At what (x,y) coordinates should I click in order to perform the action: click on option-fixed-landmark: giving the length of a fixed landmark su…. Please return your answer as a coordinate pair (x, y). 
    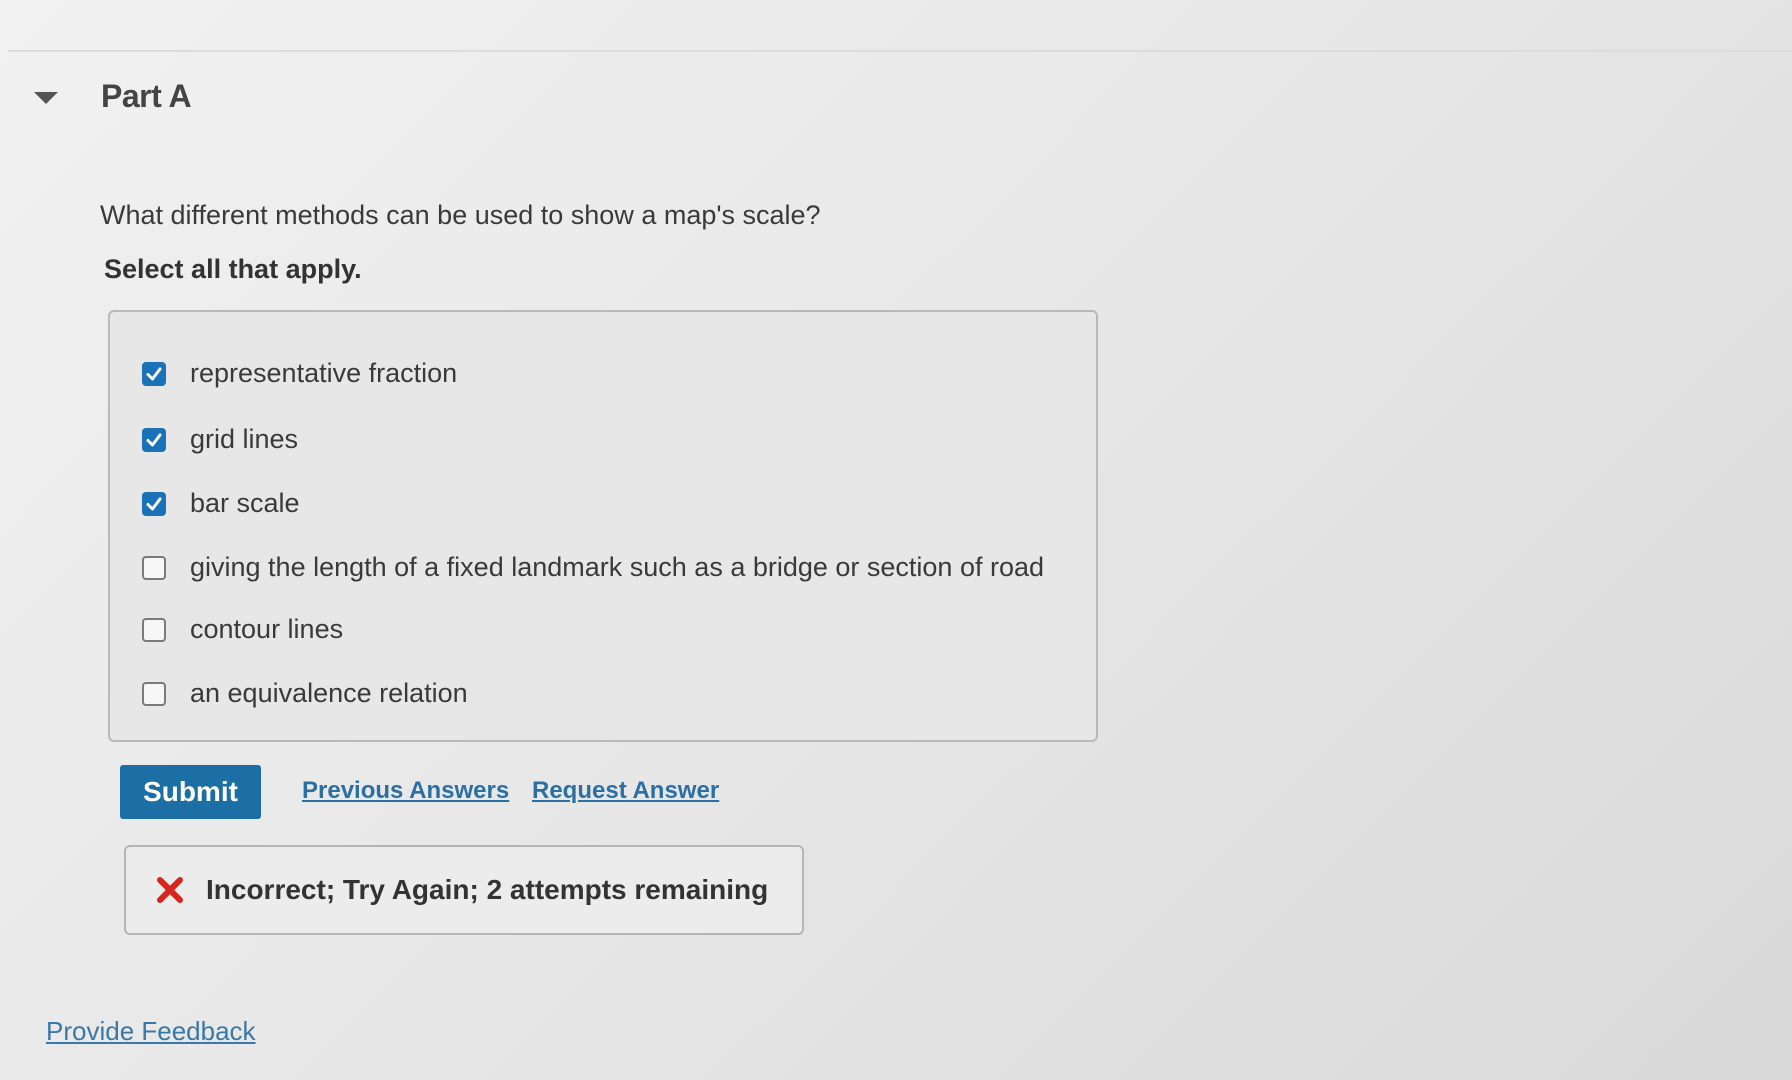
    Looking at the image, I should click on (593, 567).